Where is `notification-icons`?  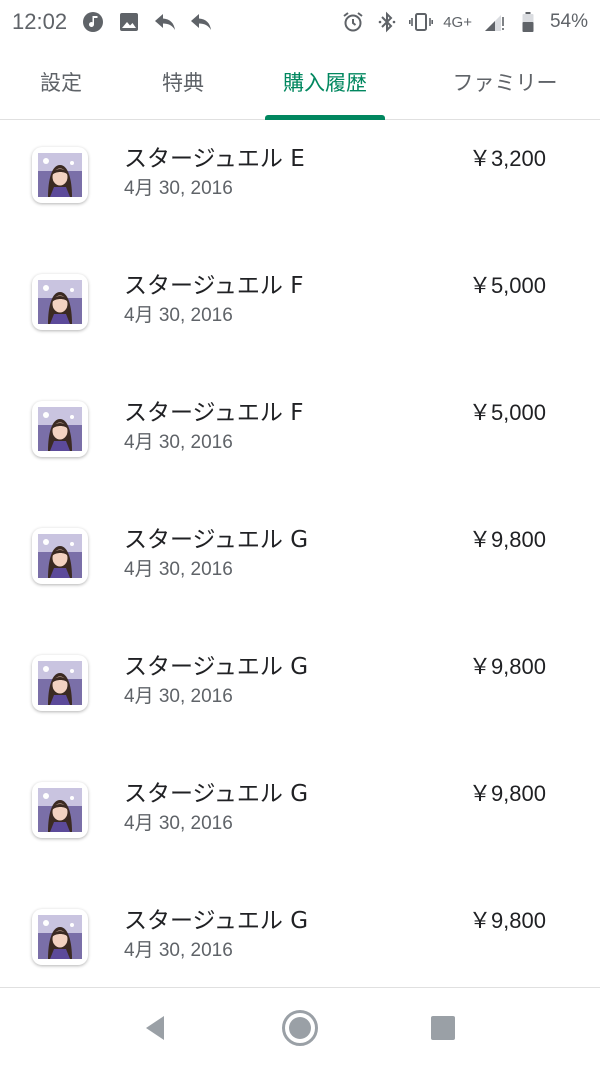 notification-icons is located at coordinates (147, 22).